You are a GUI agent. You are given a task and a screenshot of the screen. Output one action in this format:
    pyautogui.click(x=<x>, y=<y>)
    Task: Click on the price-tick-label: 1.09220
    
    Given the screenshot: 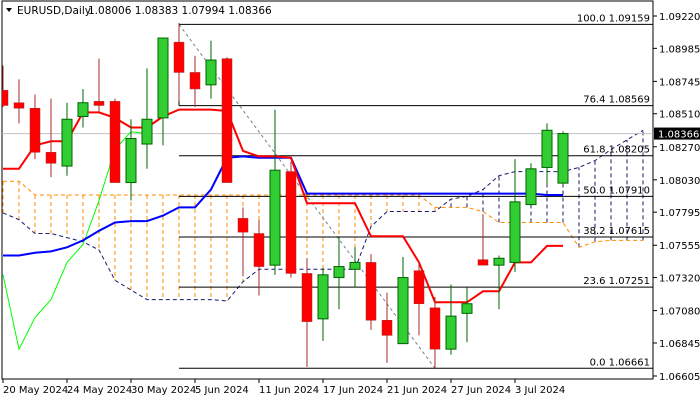 What is the action you would take?
    pyautogui.click(x=679, y=17)
    